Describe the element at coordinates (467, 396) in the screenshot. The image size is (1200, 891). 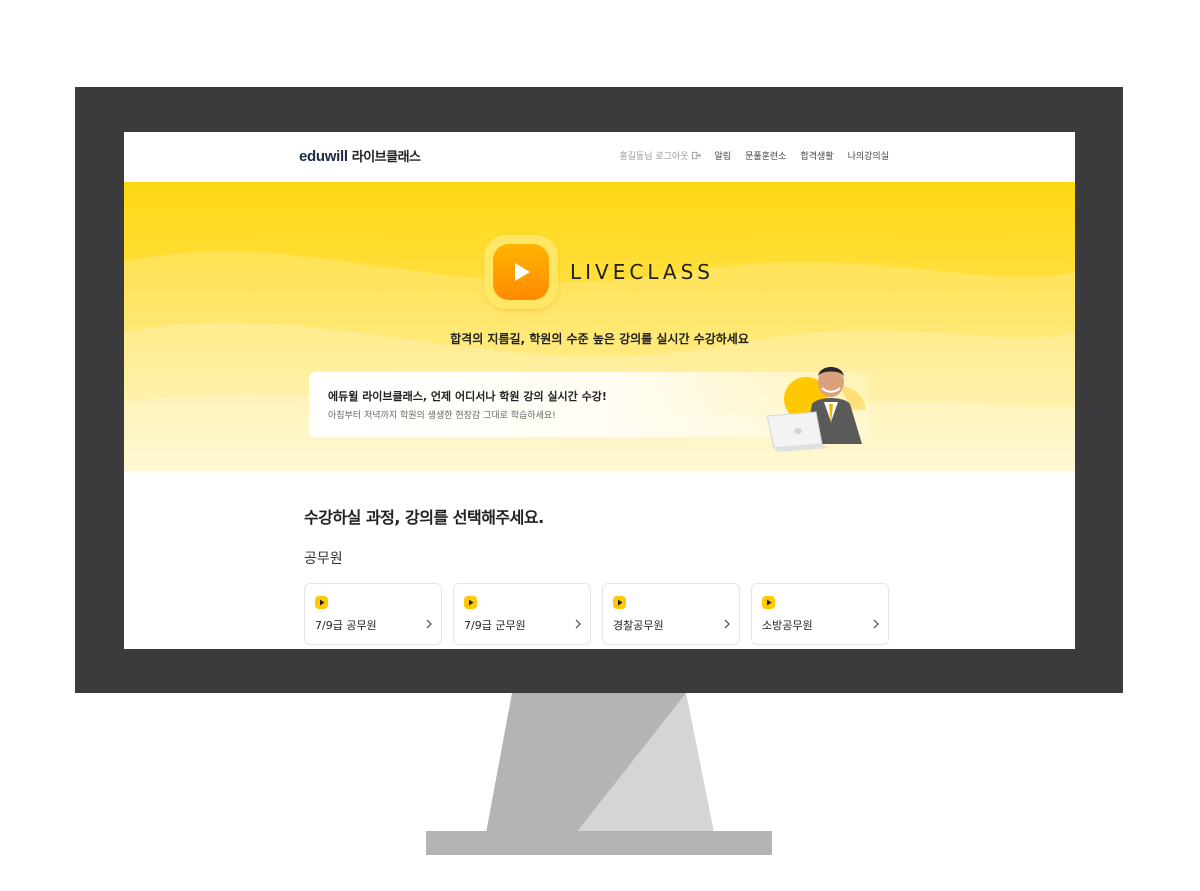
I see `promo-title: 에듀윌 라이브클래스, 언제 어디서나 학원 강의 실시간 수강!` at that location.